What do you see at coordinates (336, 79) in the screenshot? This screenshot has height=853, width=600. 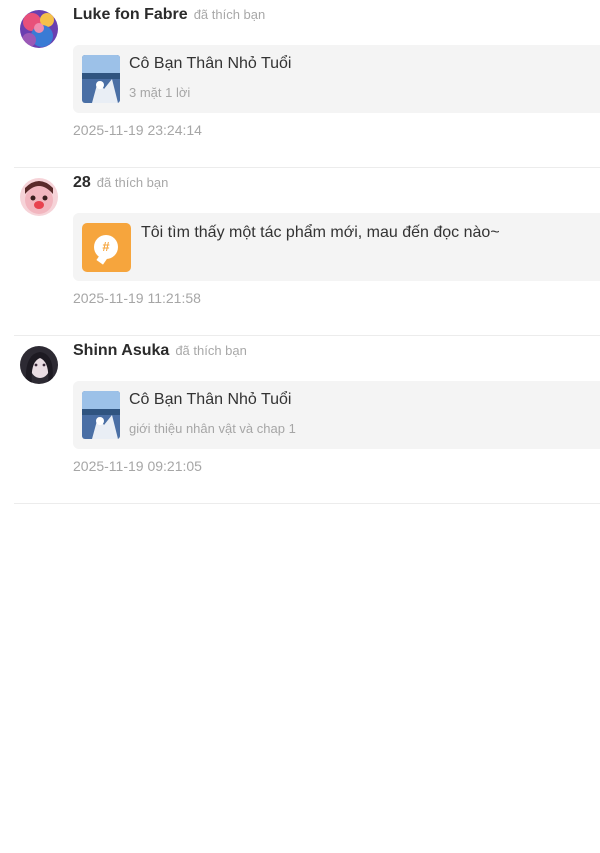 I see `work-card: Cô Bạn Thân Nhỏ Tuổi 3 mặt 1 lời` at bounding box center [336, 79].